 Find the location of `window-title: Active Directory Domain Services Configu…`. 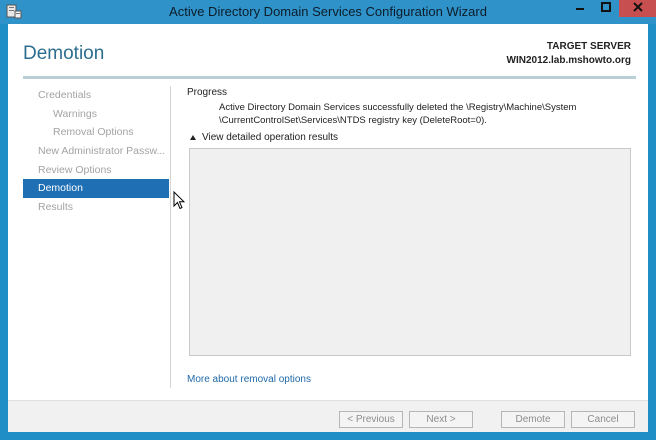

window-title: Active Directory Domain Services Configu… is located at coordinates (328, 11).